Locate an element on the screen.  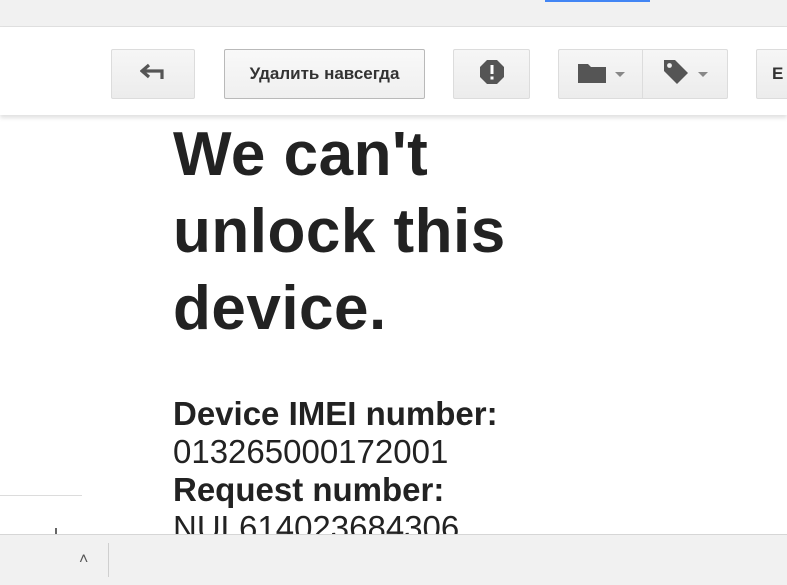
report-spam-icon is located at coordinates (492, 74).